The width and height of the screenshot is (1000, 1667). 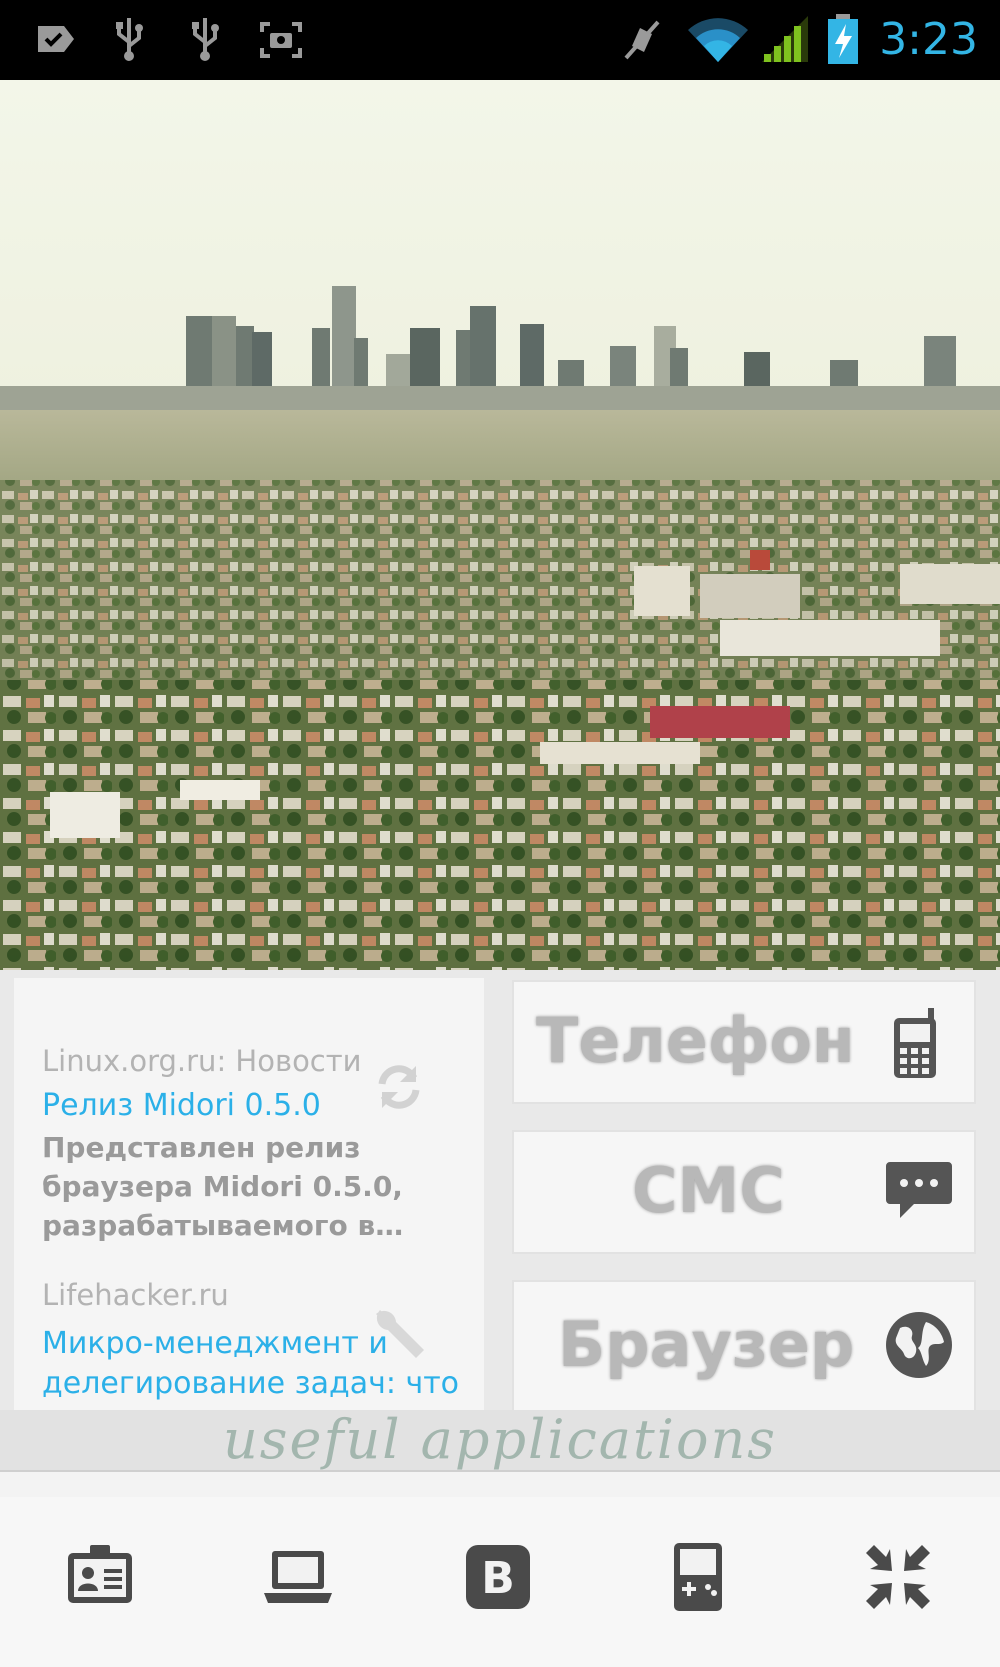 What do you see at coordinates (695, 1040) in the screenshot?
I see `shortcut-label: Телефон` at bounding box center [695, 1040].